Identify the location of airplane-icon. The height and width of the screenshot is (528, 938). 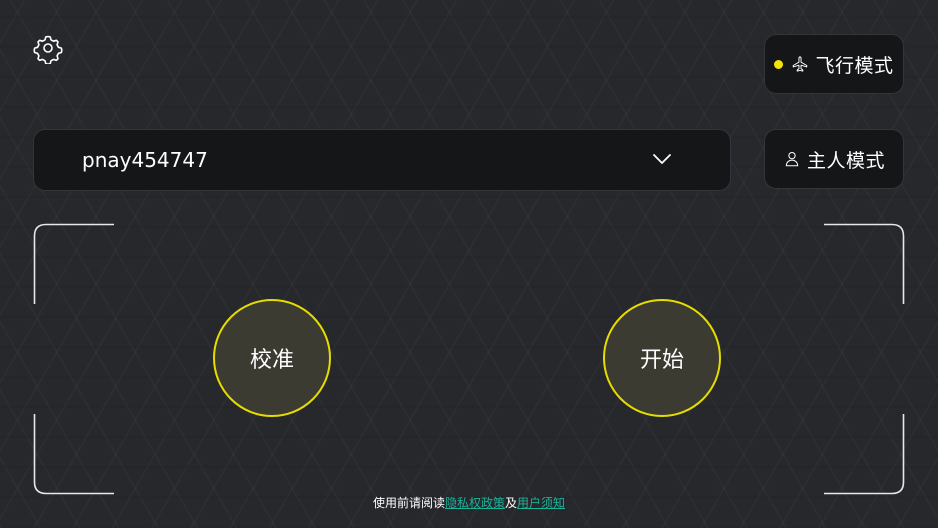
(800, 64).